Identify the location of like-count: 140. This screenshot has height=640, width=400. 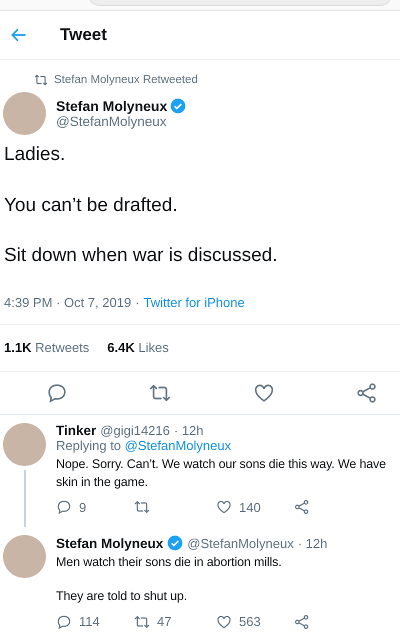
(250, 507).